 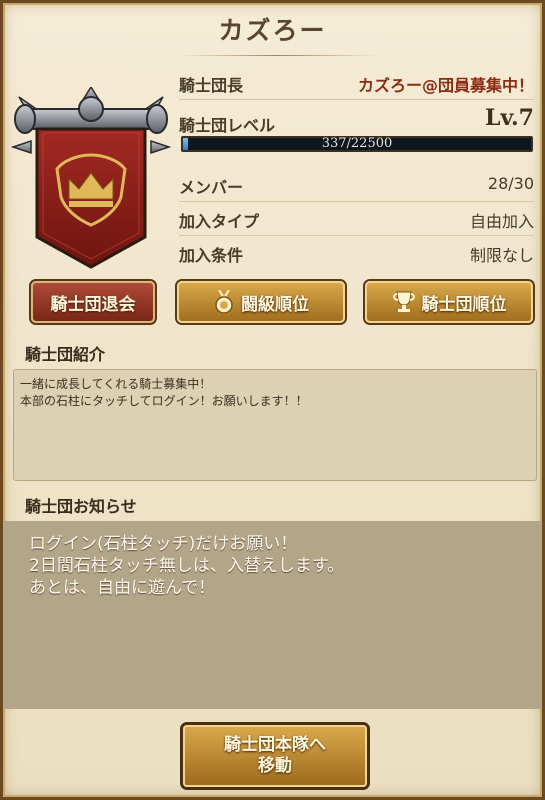 I want to click on title-divider, so click(x=278, y=55).